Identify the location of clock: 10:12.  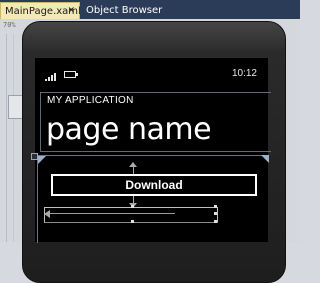
(244, 73).